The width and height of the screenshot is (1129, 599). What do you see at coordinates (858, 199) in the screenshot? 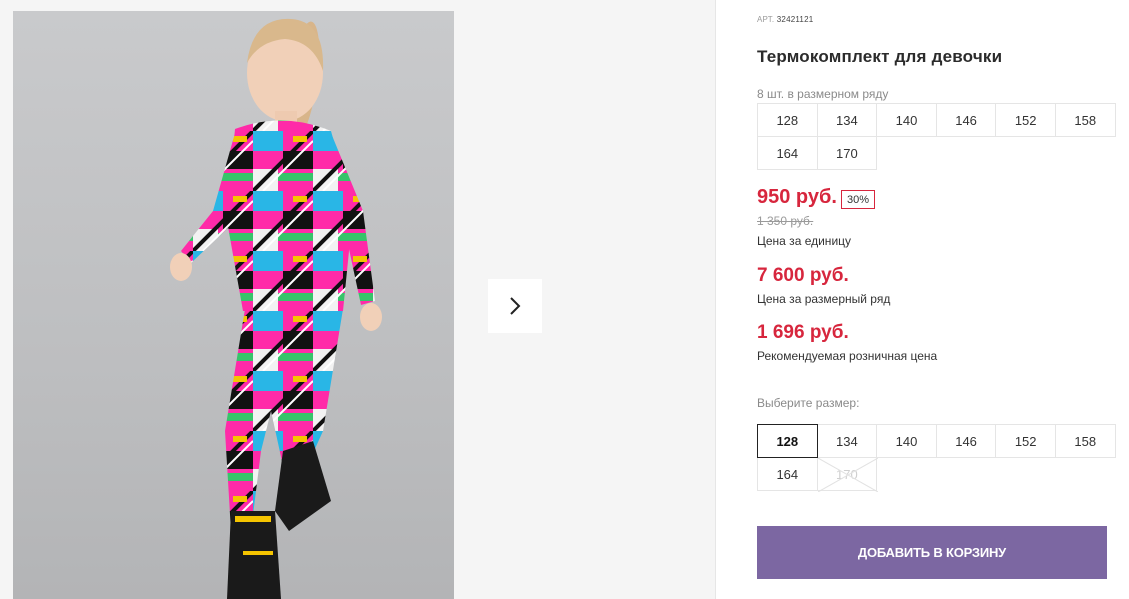
I see `discount-badge: 30%` at bounding box center [858, 199].